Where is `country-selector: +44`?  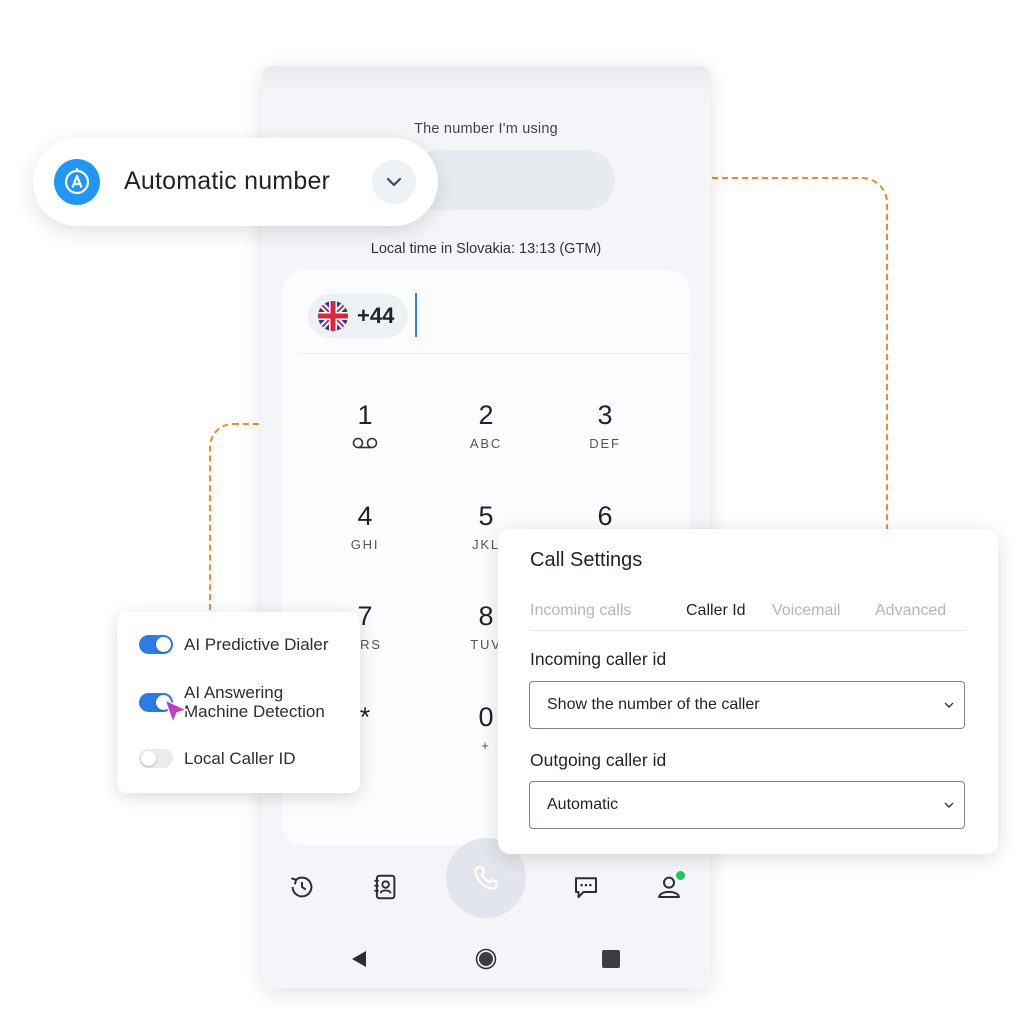
country-selector: +44 is located at coordinates (358, 316).